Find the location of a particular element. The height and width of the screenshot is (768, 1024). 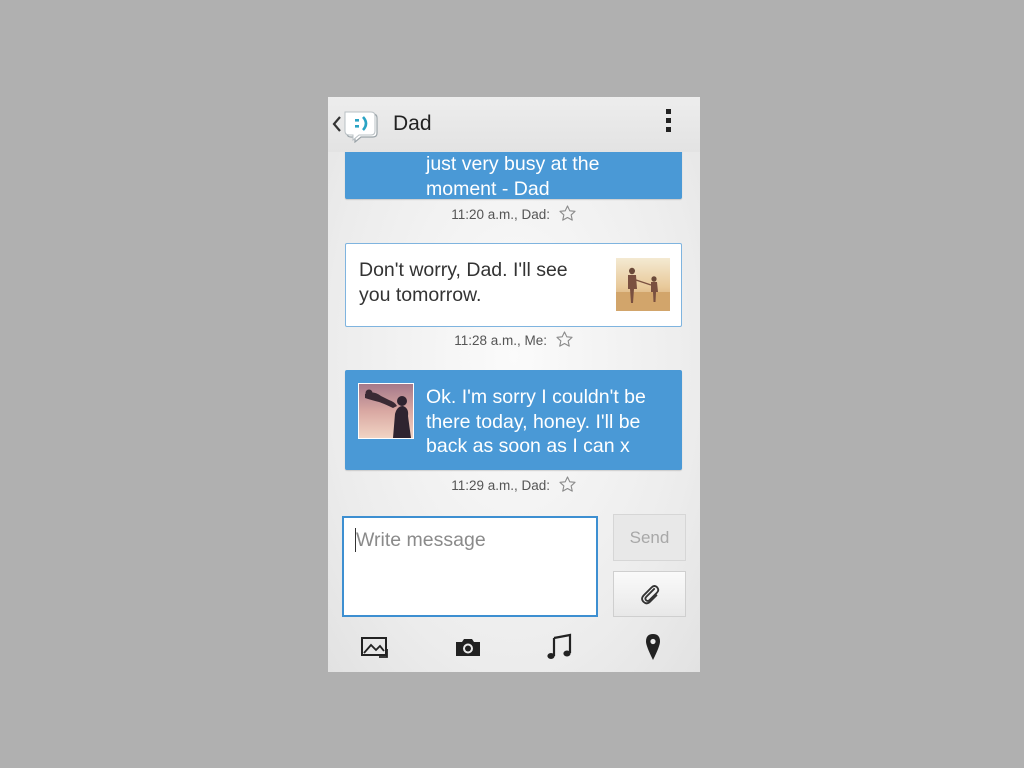

message-meta: 11:29 a.m., Dad: is located at coordinates (514, 484).